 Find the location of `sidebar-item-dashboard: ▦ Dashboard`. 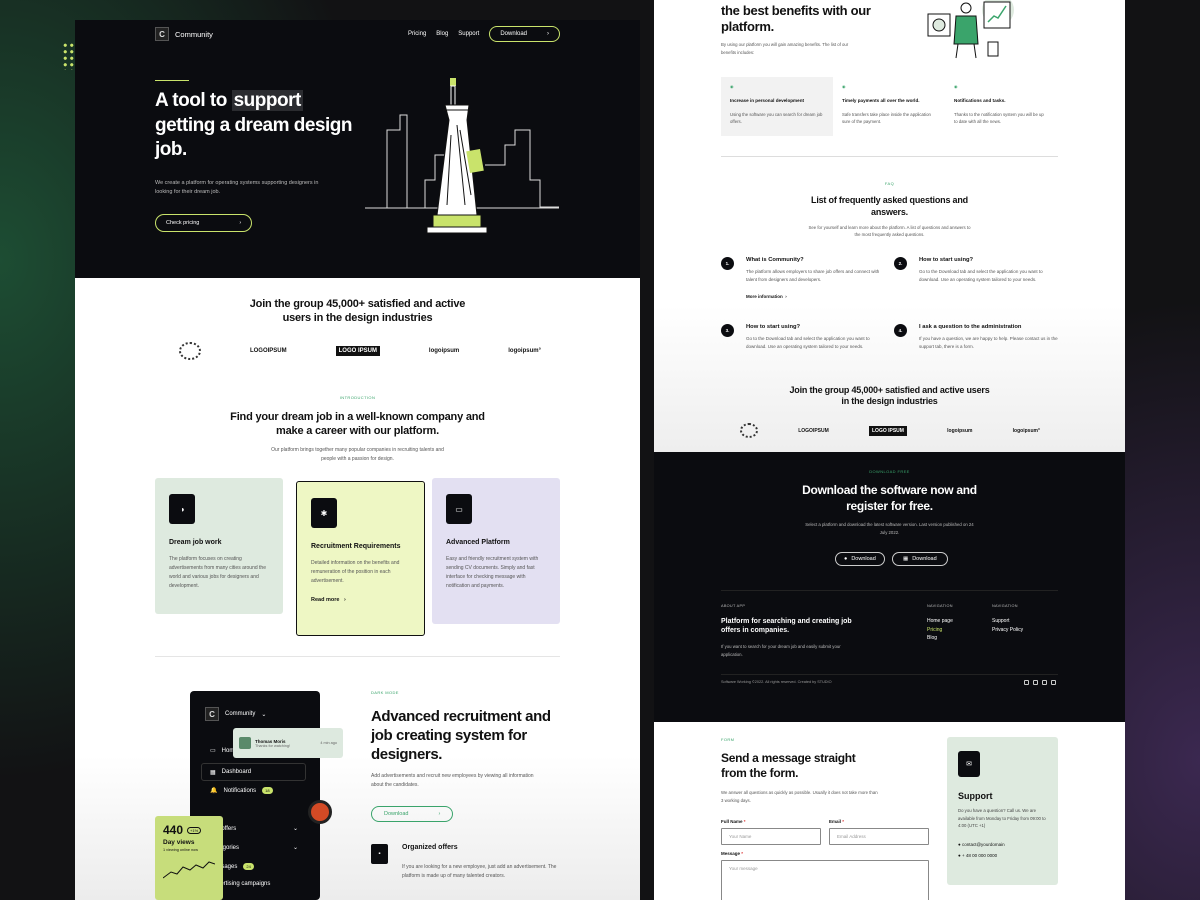

sidebar-item-dashboard: ▦ Dashboard is located at coordinates (253, 772).